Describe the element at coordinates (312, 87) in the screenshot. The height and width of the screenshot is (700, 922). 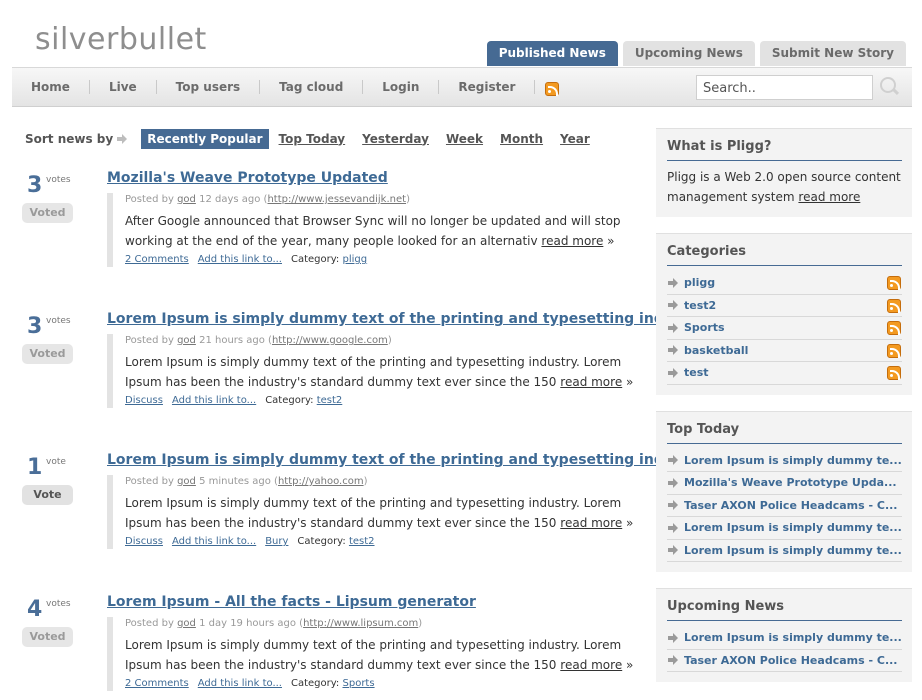
I see `nav-tag-cloud: Tag cloud` at that location.